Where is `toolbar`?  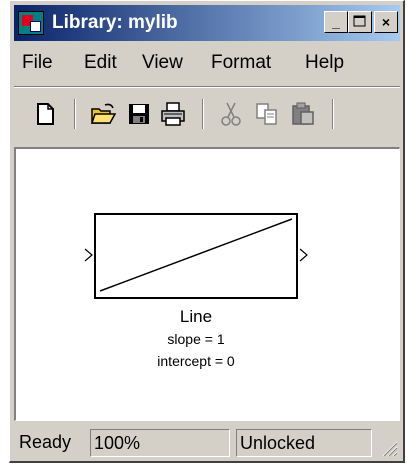 toolbar is located at coordinates (207, 115).